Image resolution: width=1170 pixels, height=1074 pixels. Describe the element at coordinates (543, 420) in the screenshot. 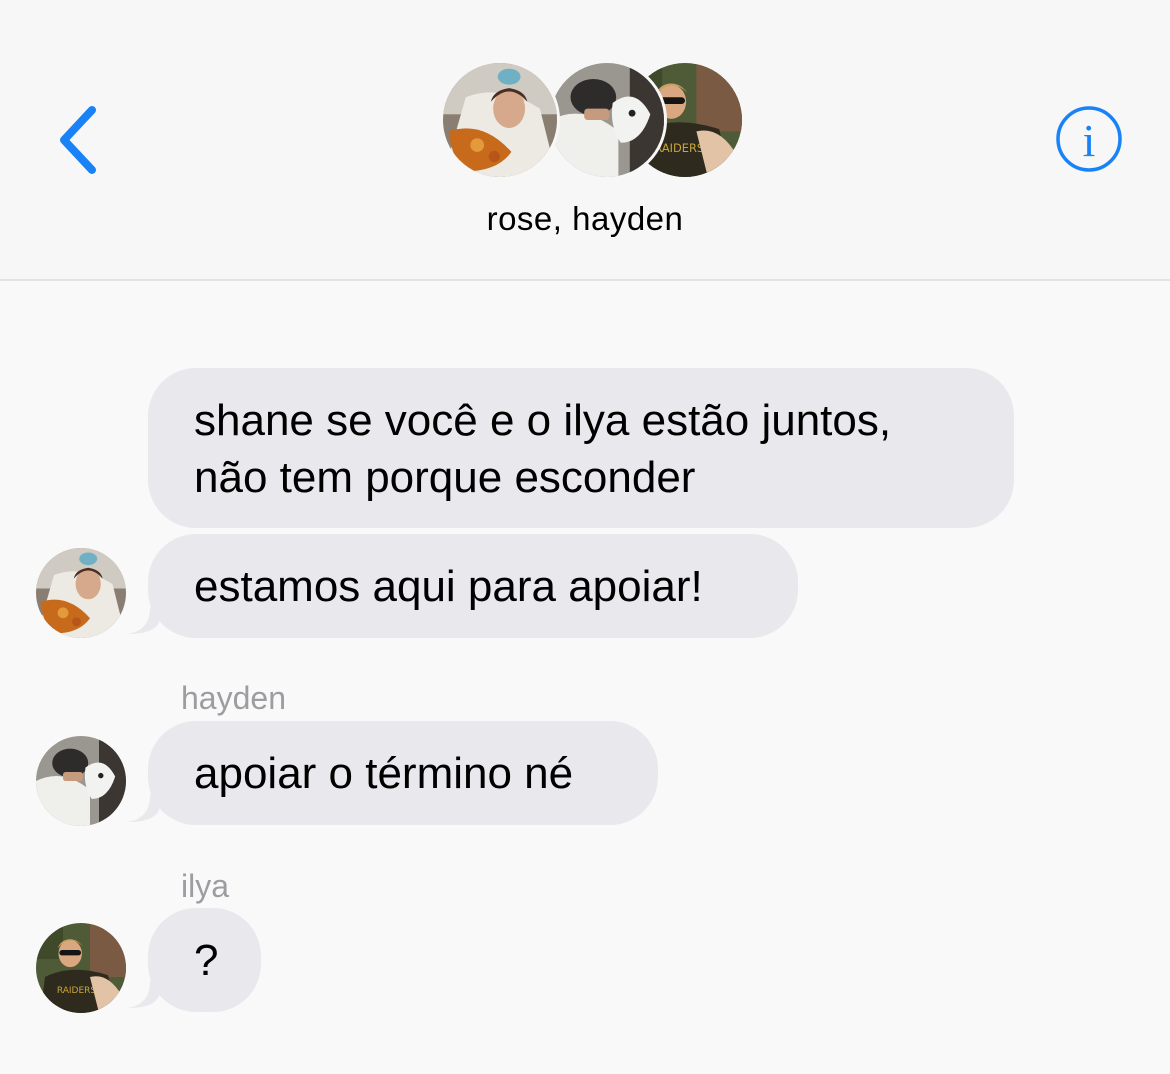

I see `message-text: shane se você e o ilya estão juntos,` at that location.